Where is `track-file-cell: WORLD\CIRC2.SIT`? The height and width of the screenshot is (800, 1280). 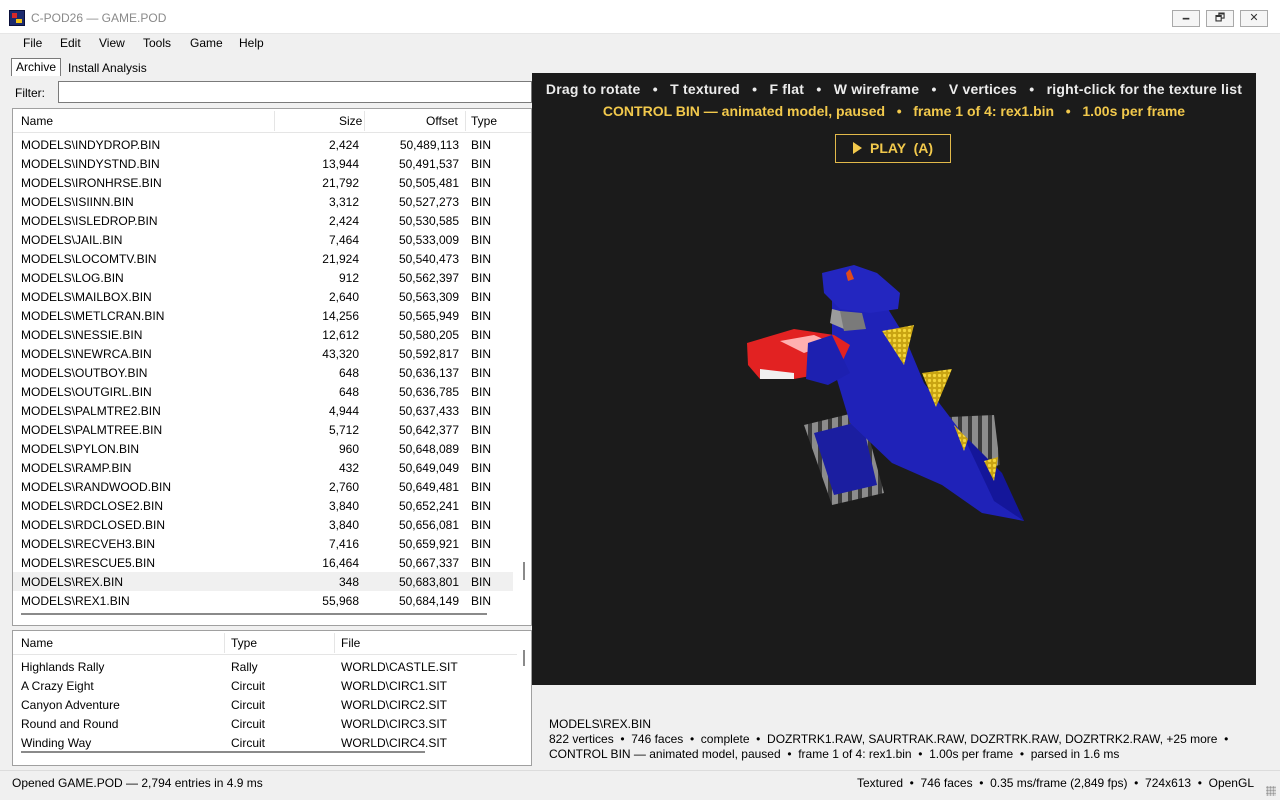
track-file-cell: WORLD\CIRC2.SIT is located at coordinates (394, 705).